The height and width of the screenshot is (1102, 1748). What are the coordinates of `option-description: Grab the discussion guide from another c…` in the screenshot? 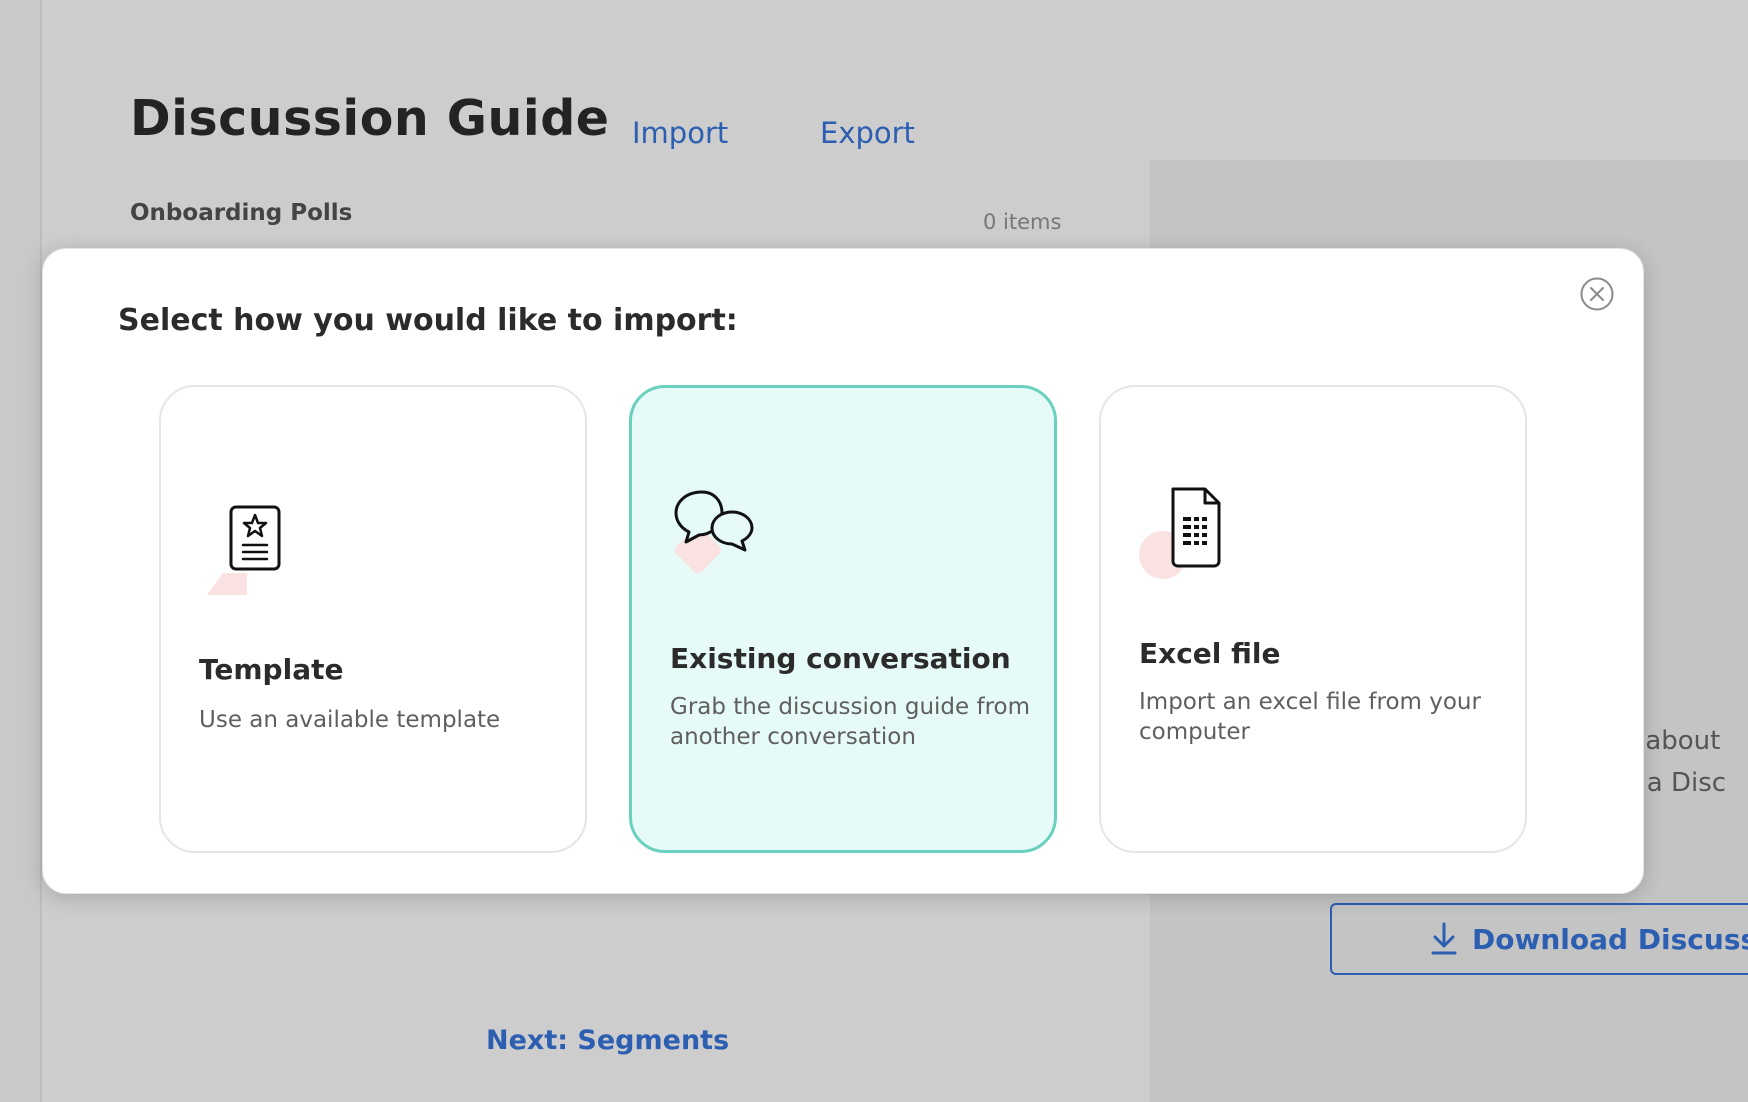 It's located at (850, 722).